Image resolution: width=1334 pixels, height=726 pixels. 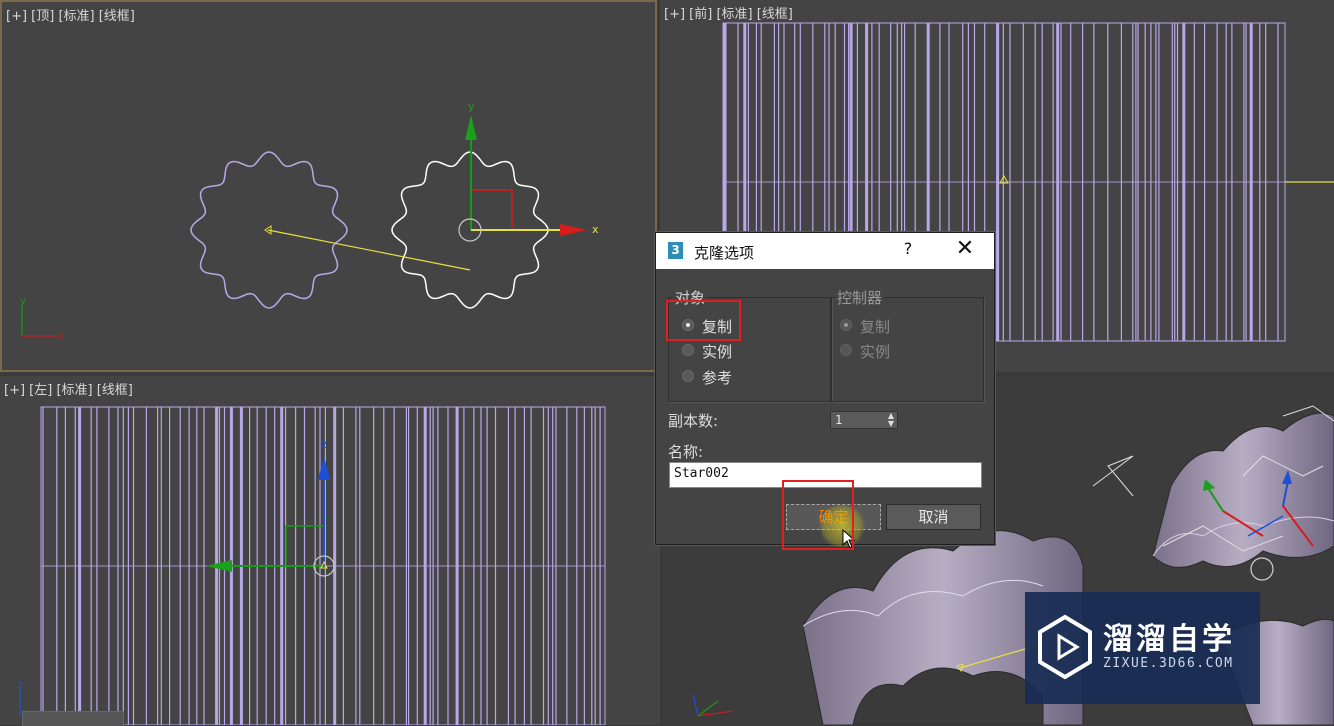 I want to click on viewport-top-label: [+] [顶] [标准] [线框], so click(x=70, y=14).